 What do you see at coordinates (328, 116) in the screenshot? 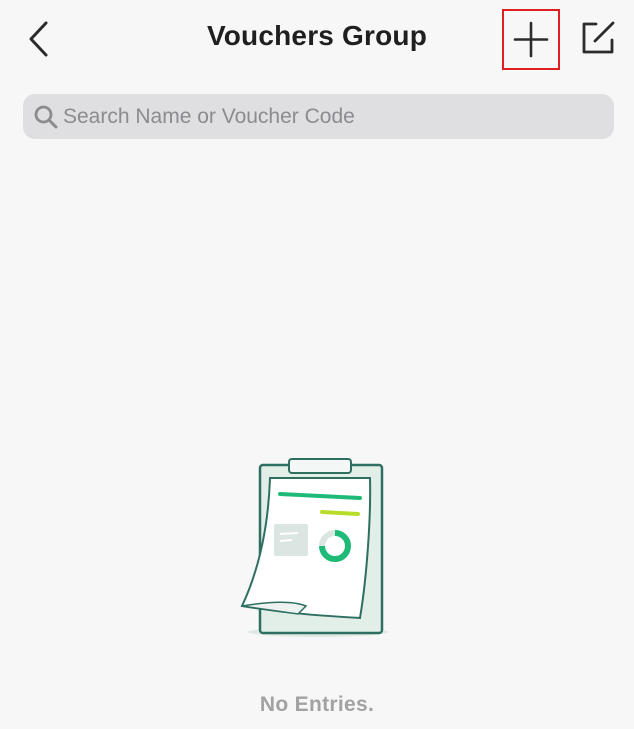
I see `search-input` at bounding box center [328, 116].